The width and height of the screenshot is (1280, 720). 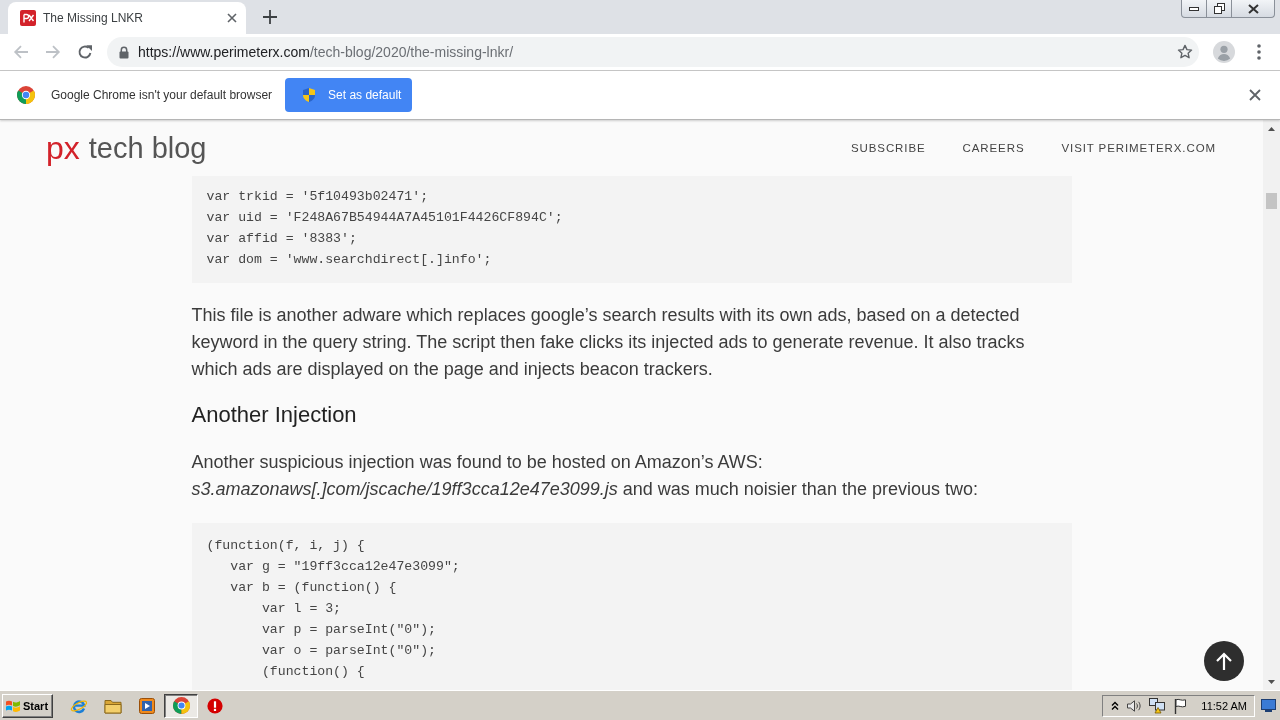 What do you see at coordinates (282, 239) in the screenshot?
I see `code-line: var affid = '8383';` at bounding box center [282, 239].